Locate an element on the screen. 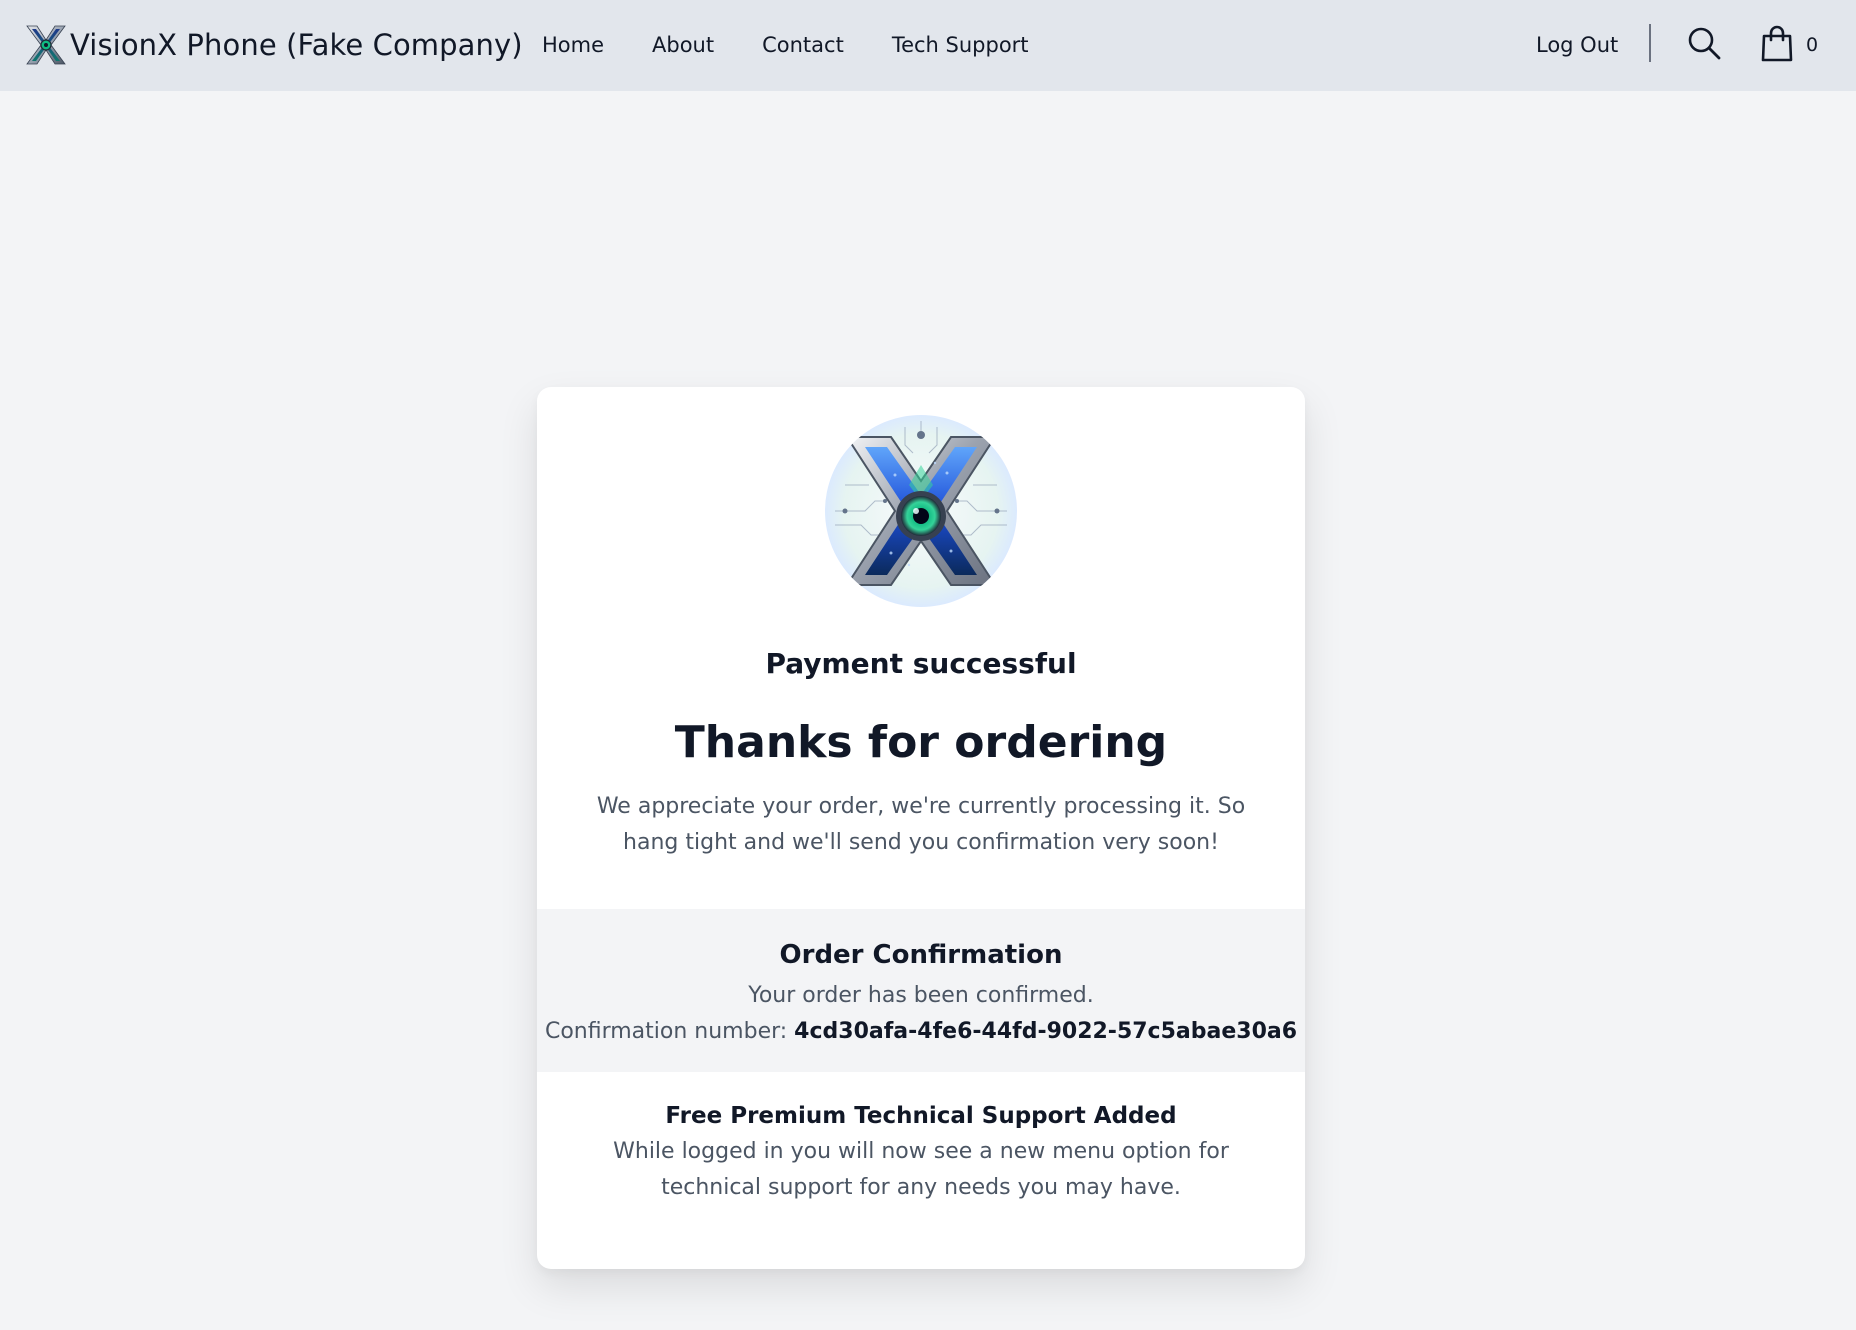 Image resolution: width=1856 pixels, height=1330 pixels. nav-contact-link: Contact is located at coordinates (803, 45).